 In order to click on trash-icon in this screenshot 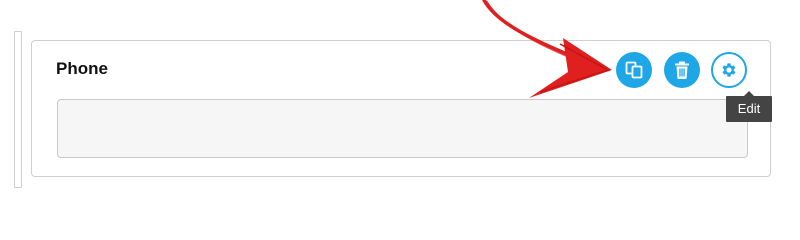, I will do `click(682, 70)`.